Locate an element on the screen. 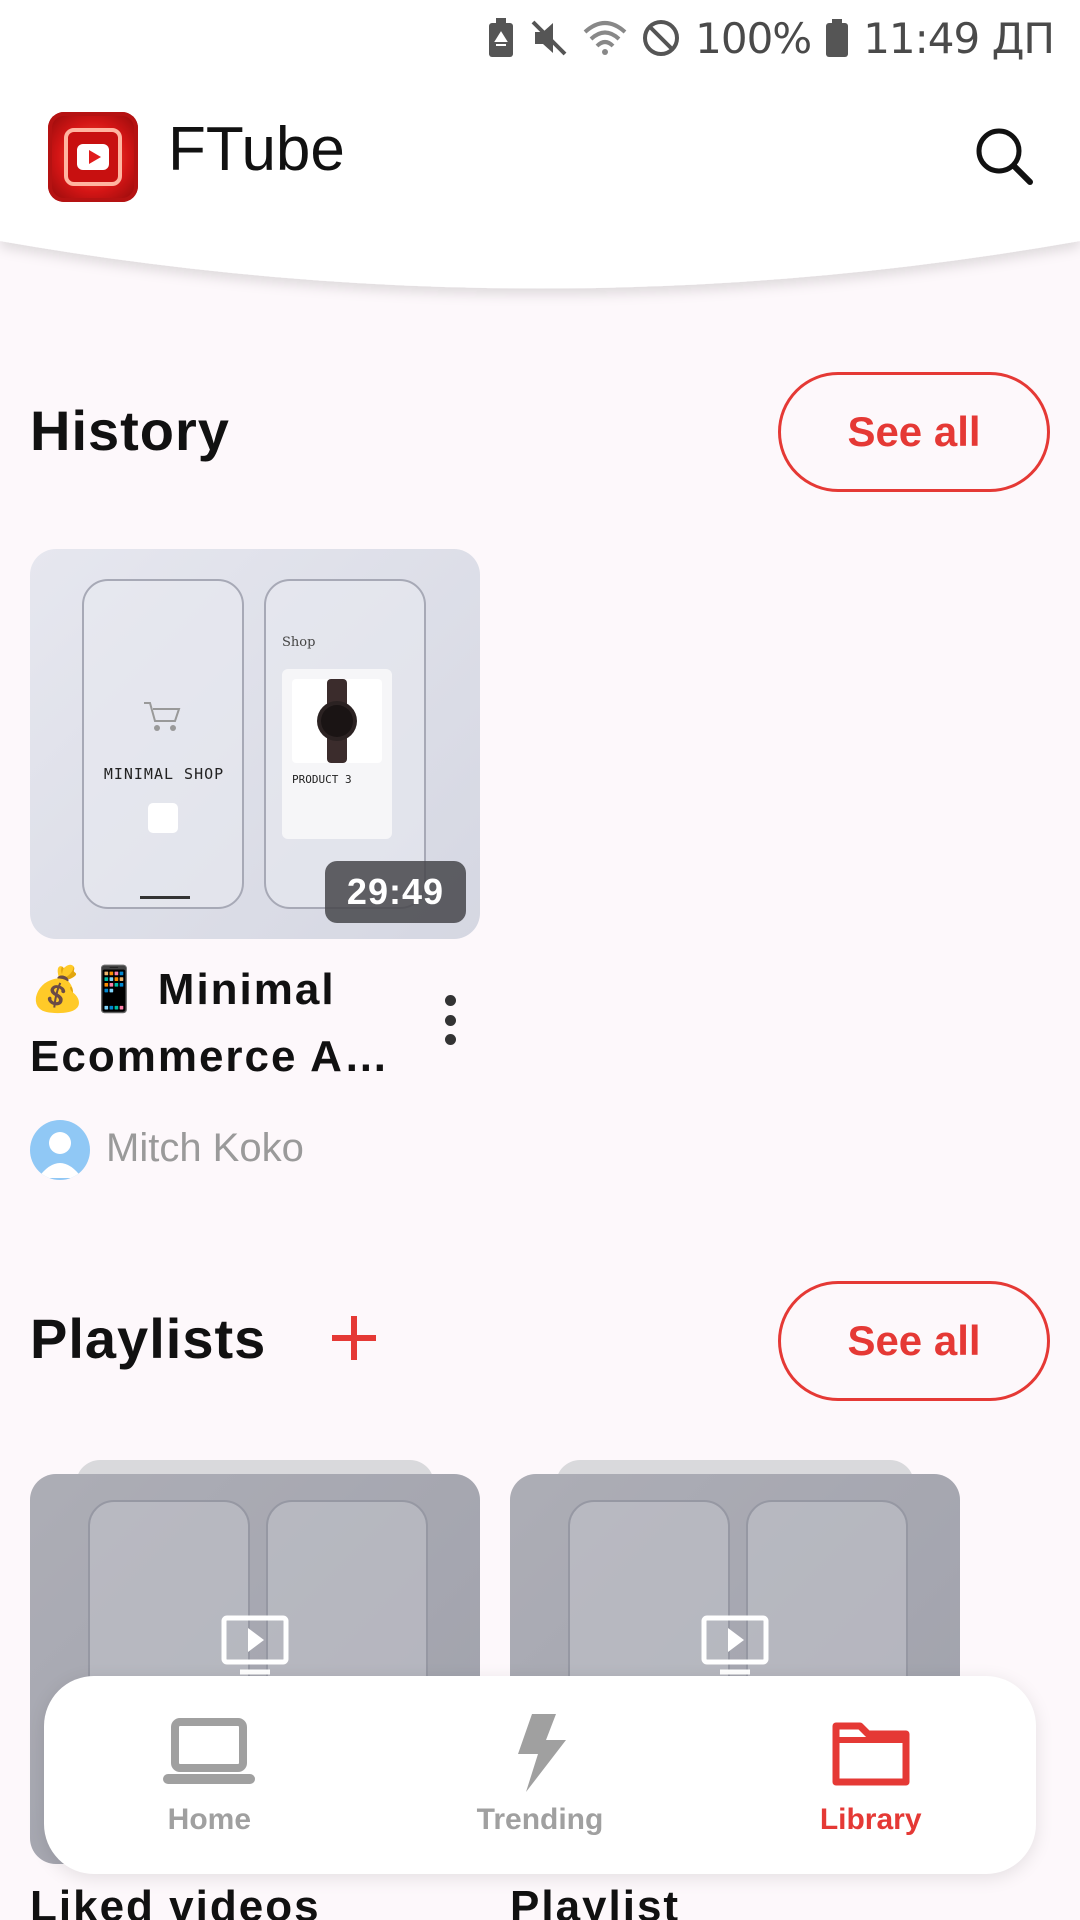 The width and height of the screenshot is (1080, 1920). thumbnail-phone-left: MINIMAL SHOP is located at coordinates (163, 744).